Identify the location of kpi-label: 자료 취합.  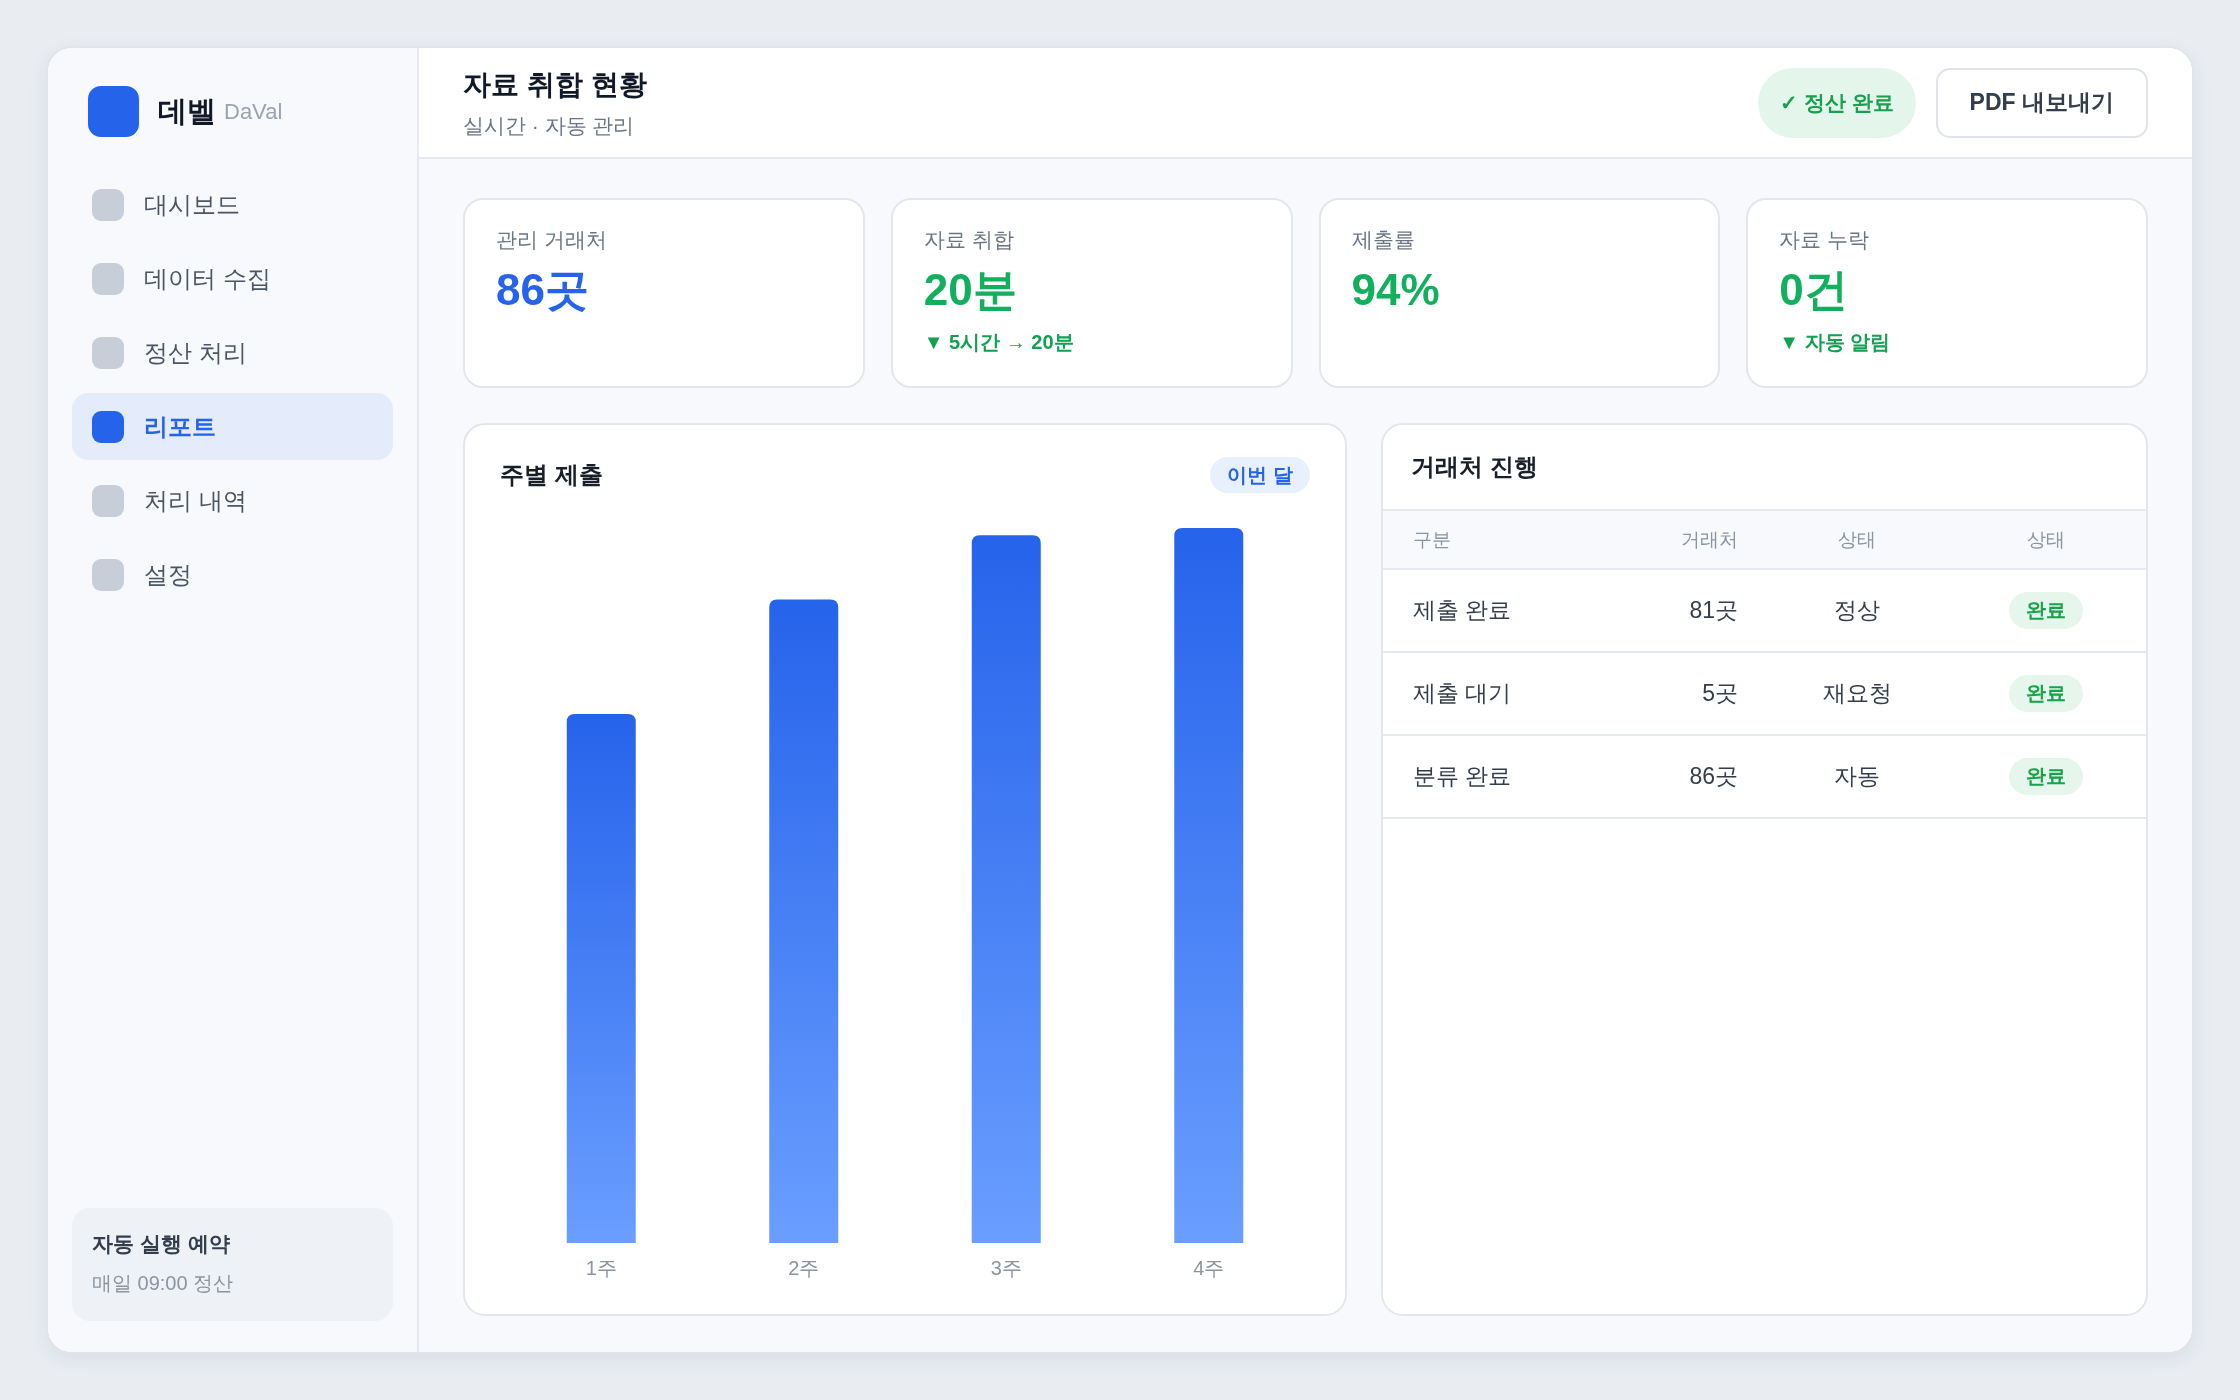
(969, 240).